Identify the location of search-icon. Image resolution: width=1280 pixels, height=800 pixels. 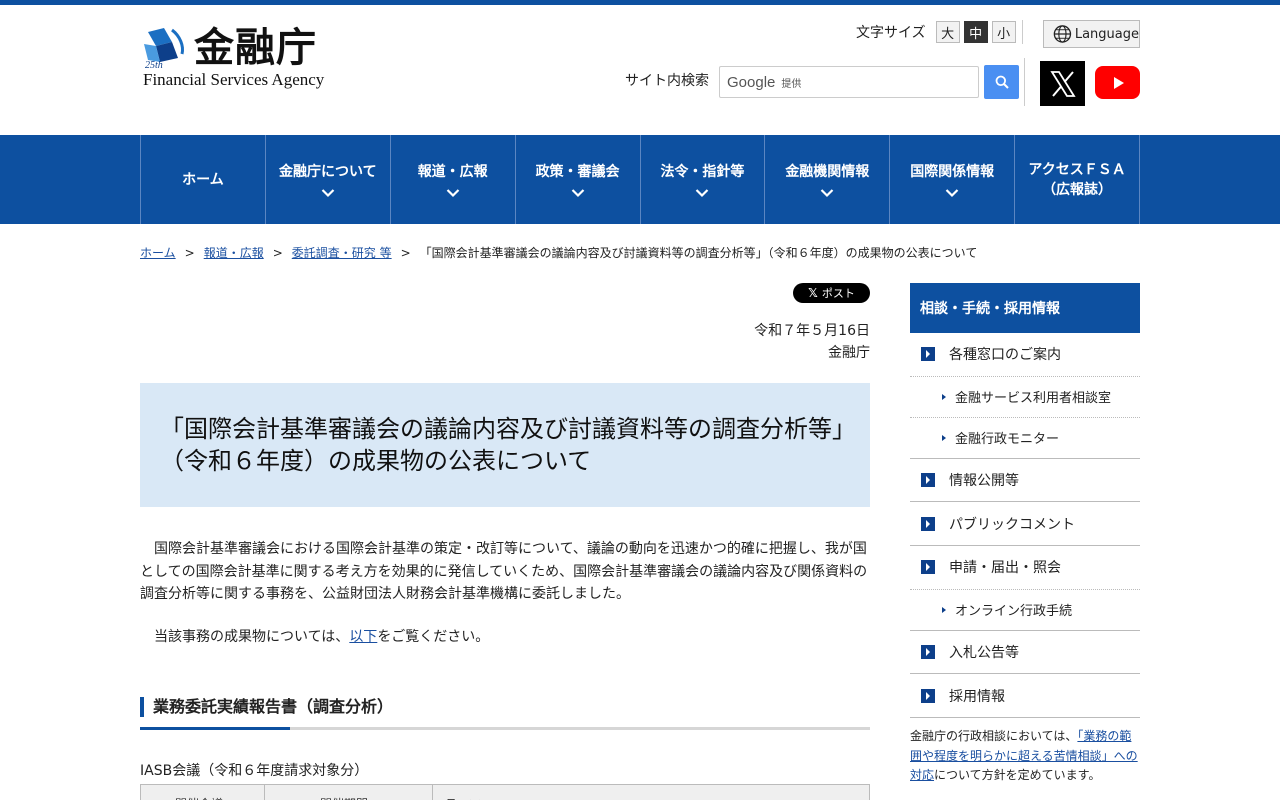
(1002, 82).